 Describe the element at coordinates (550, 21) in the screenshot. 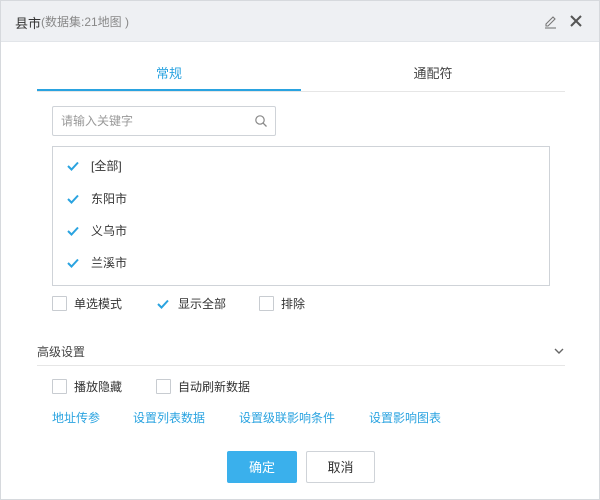

I see `edit-icon` at that location.